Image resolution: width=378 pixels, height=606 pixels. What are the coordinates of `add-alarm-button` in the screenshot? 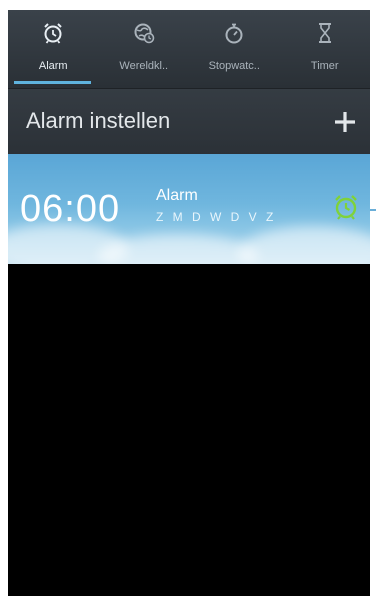 It's located at (345, 122).